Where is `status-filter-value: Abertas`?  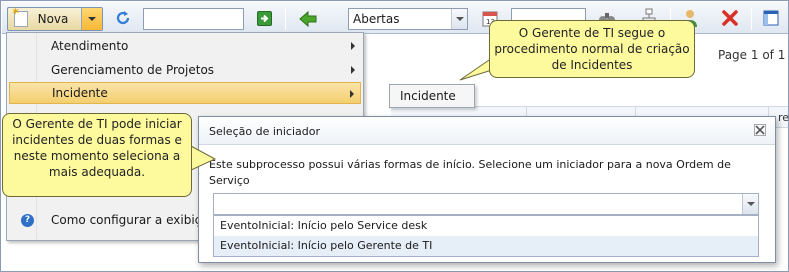
status-filter-value: Abertas is located at coordinates (376, 19).